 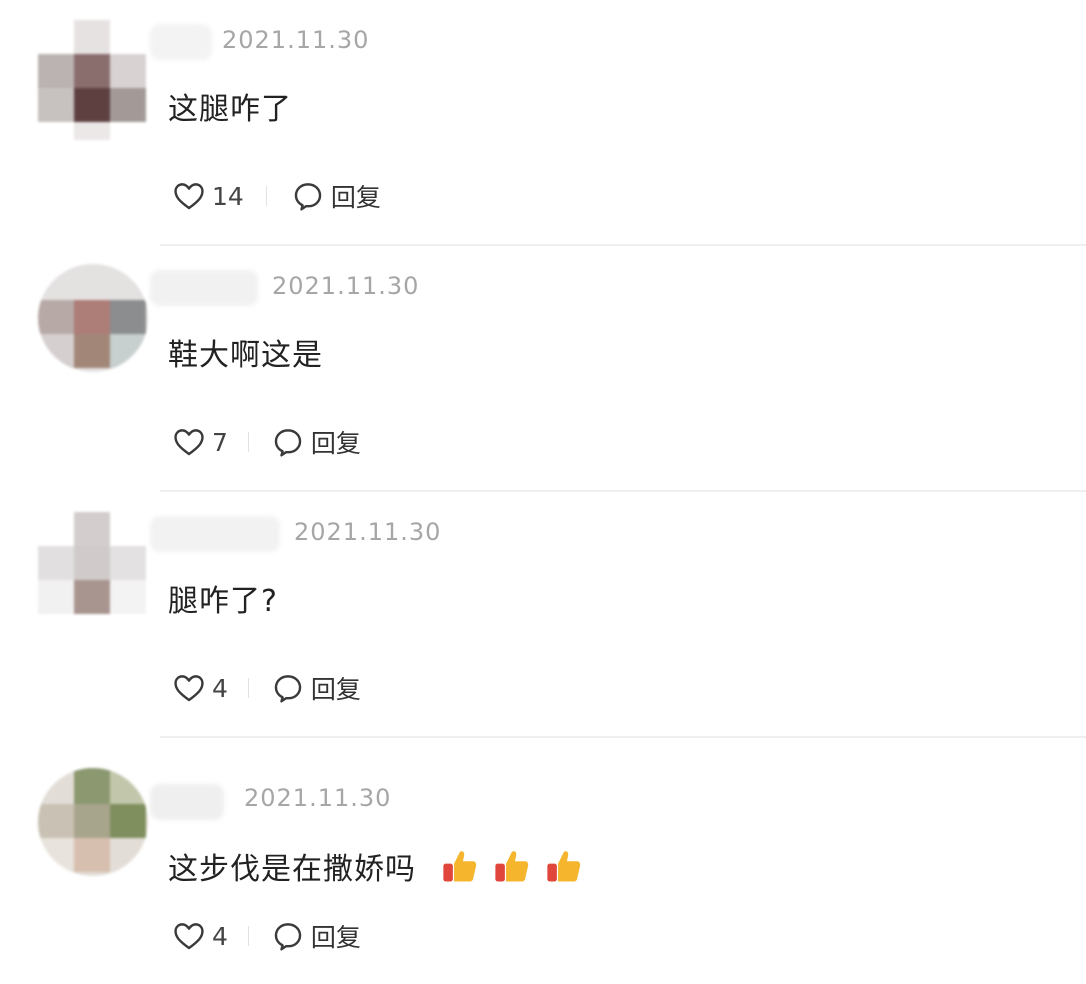 What do you see at coordinates (220, 442) in the screenshot?
I see `like-count: 7` at bounding box center [220, 442].